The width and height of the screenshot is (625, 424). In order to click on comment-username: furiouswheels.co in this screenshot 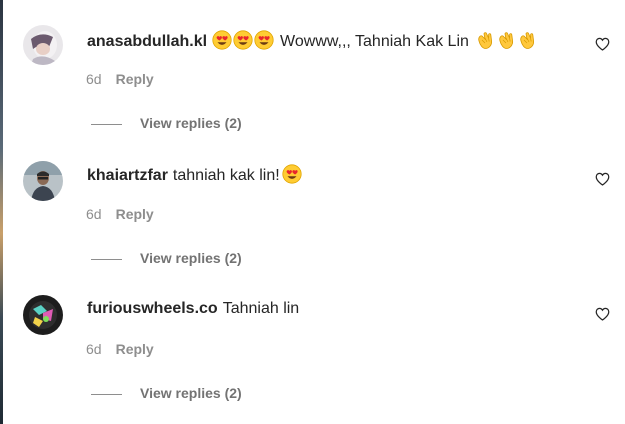, I will do `click(152, 308)`.